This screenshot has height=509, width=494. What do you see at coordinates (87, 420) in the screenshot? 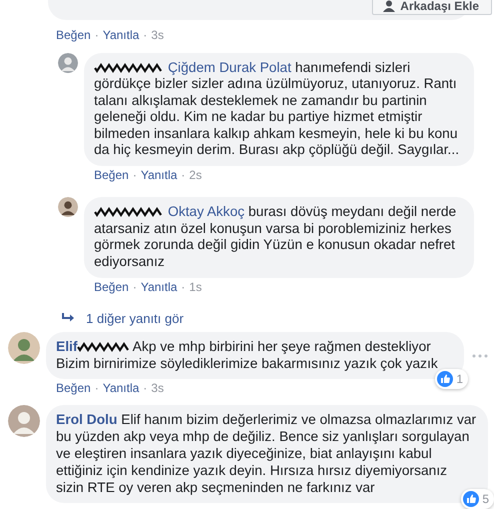
I see `author-name: Erol Dolu` at bounding box center [87, 420].